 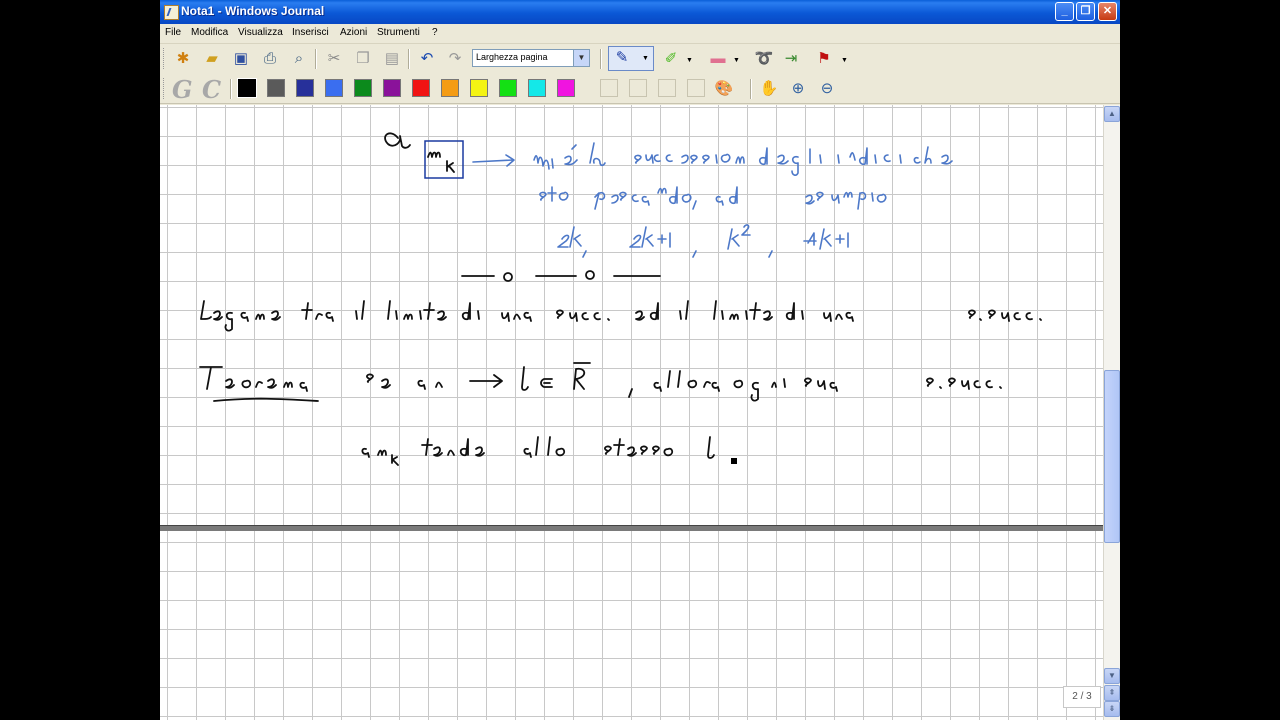 I want to click on eraser-icon: ▬, so click(x=718, y=59).